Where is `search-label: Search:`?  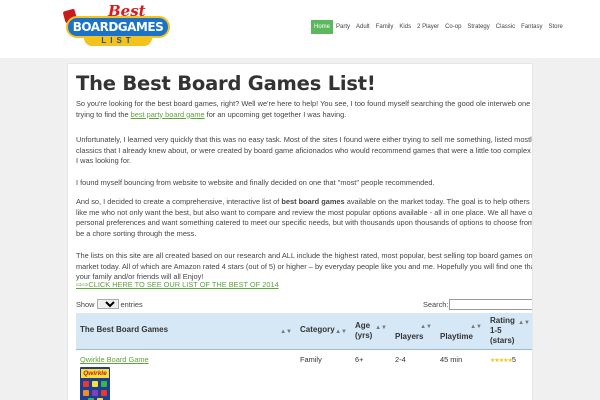 search-label: Search: is located at coordinates (436, 304).